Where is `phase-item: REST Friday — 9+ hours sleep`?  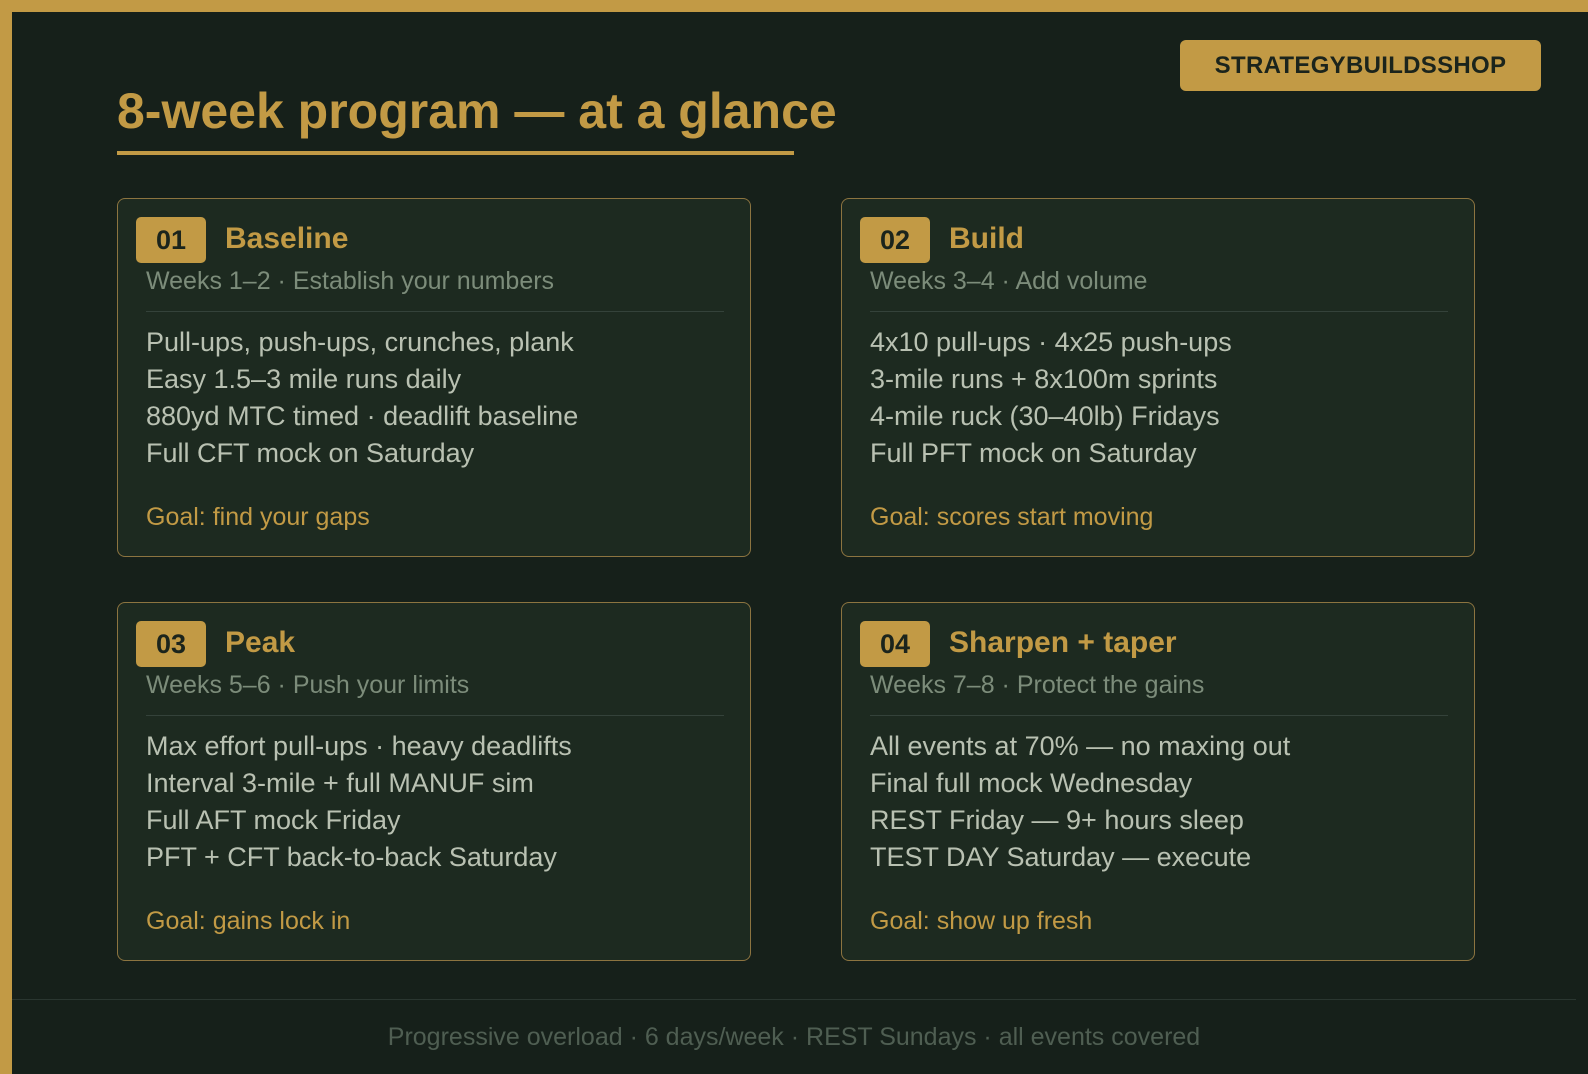 phase-item: REST Friday — 9+ hours sleep is located at coordinates (1057, 820).